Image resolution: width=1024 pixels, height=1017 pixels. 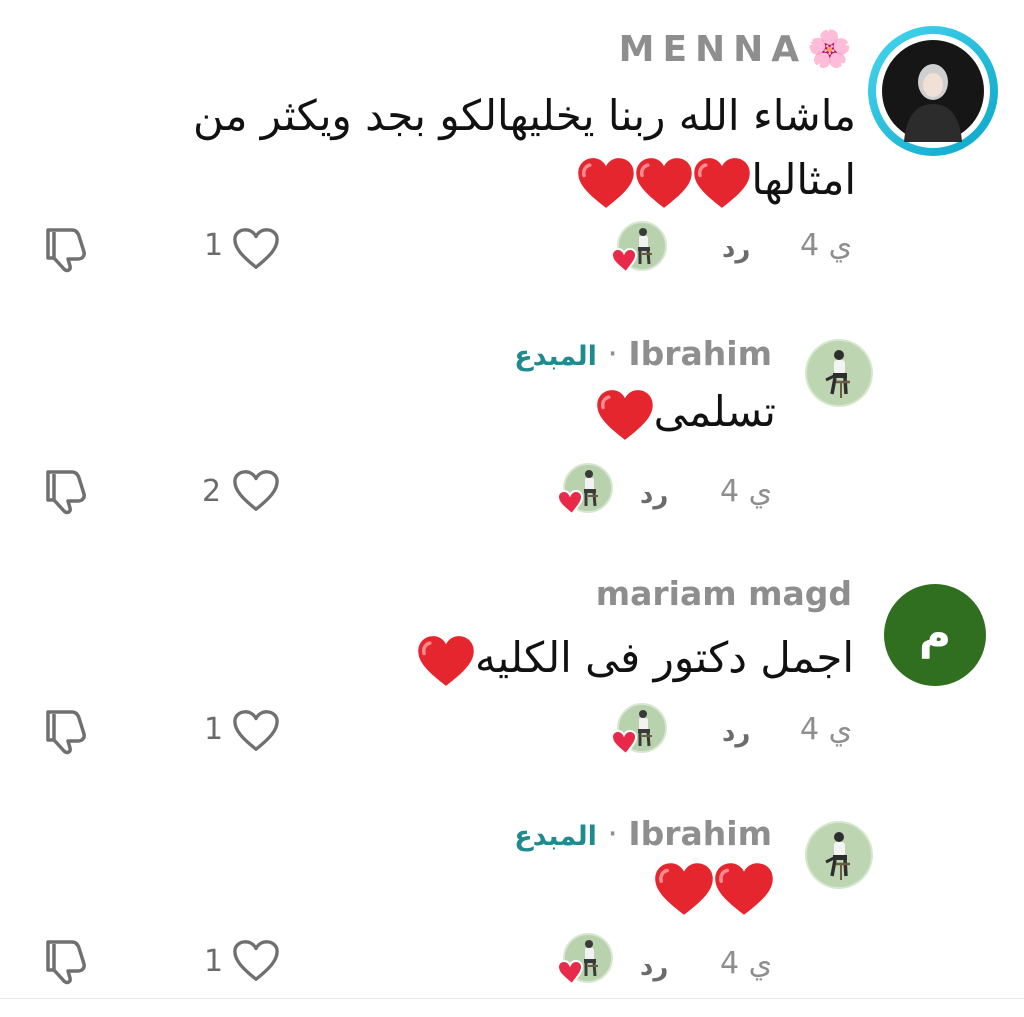 I want to click on avatar-menna, so click(x=933, y=91).